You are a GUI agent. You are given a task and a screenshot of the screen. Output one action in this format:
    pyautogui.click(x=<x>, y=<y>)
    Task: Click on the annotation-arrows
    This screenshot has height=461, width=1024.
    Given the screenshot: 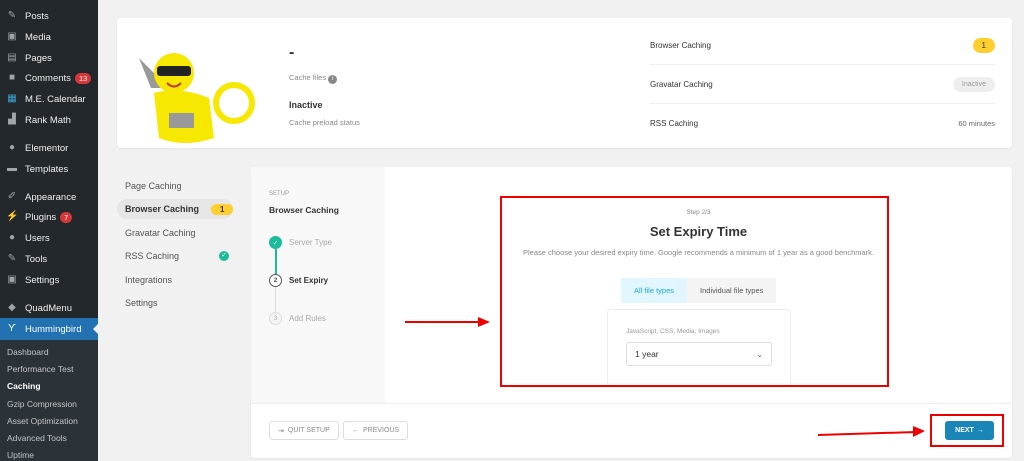 What is the action you would take?
    pyautogui.click(x=665, y=377)
    